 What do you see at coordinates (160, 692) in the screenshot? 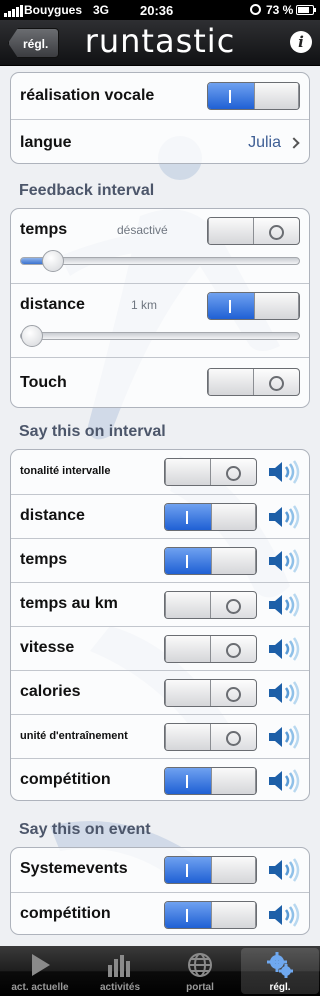
I see `speech-option-row: calories` at bounding box center [160, 692].